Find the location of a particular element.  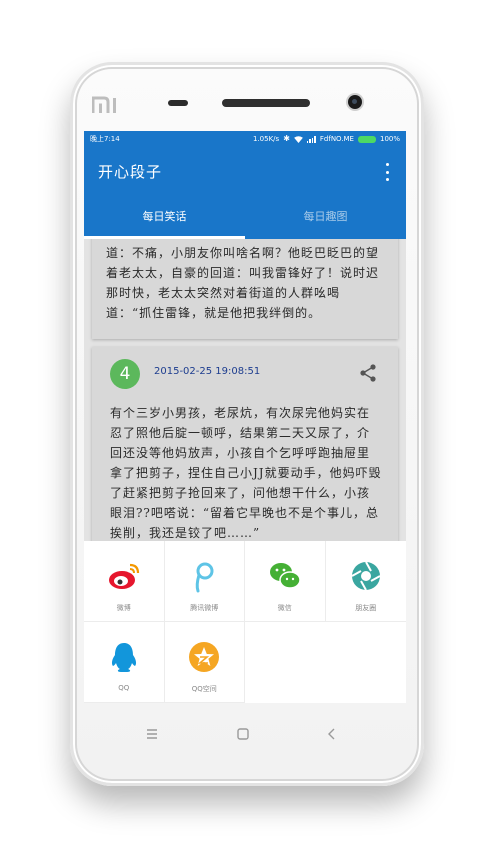

share-weibo: 微博 is located at coordinates (124, 581).